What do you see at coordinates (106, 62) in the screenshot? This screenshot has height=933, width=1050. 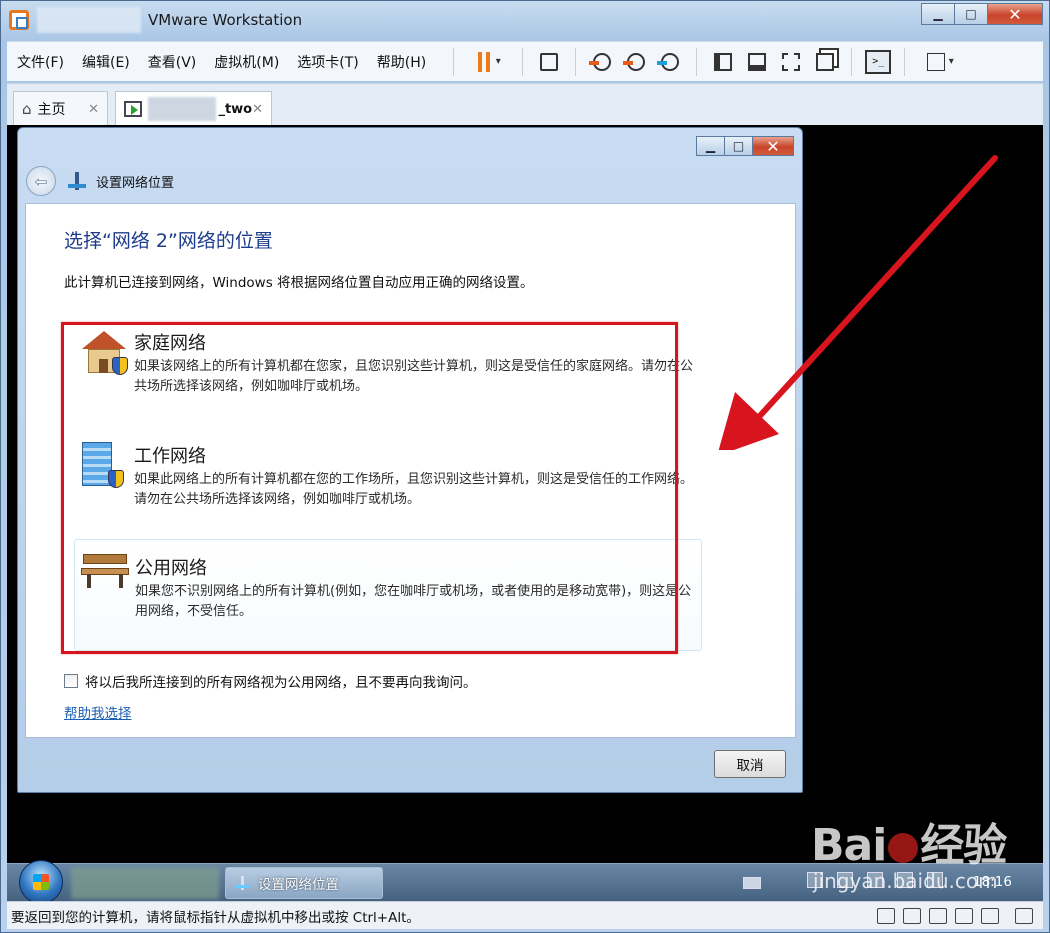 I see `menu-edit: 编辑(E)` at bounding box center [106, 62].